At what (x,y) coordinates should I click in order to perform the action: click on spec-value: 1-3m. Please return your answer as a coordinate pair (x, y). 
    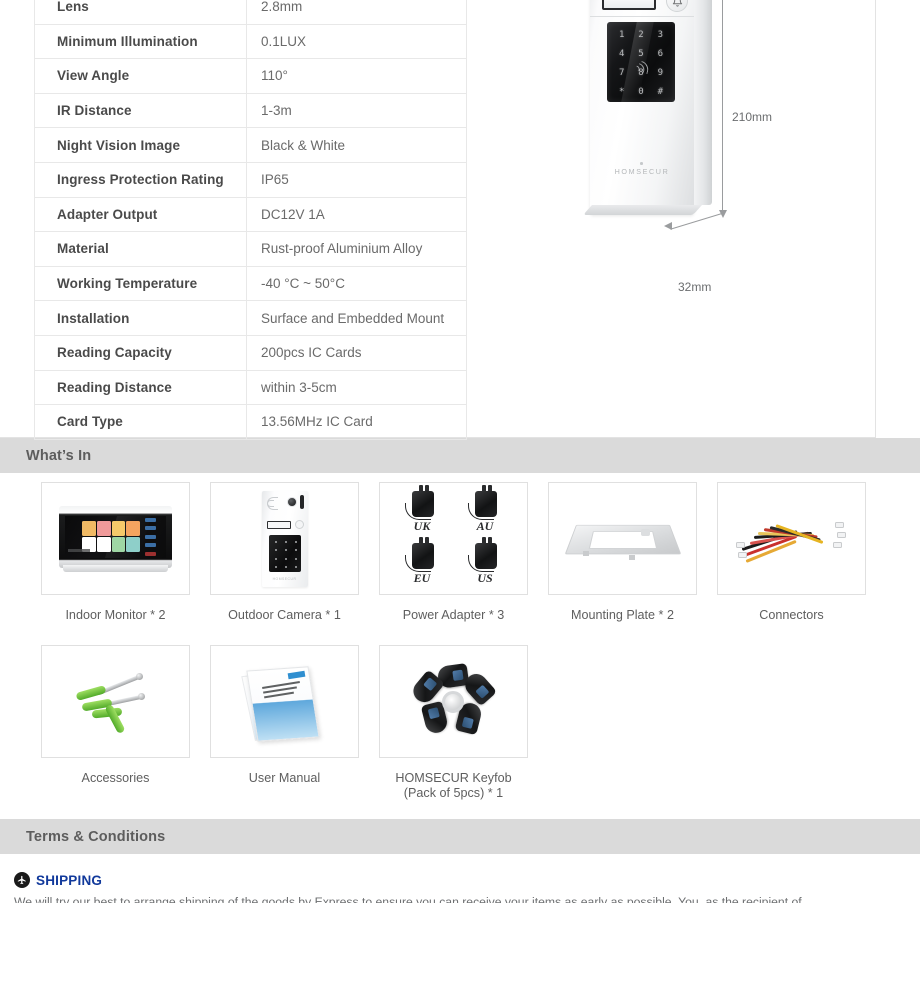
    Looking at the image, I should click on (356, 110).